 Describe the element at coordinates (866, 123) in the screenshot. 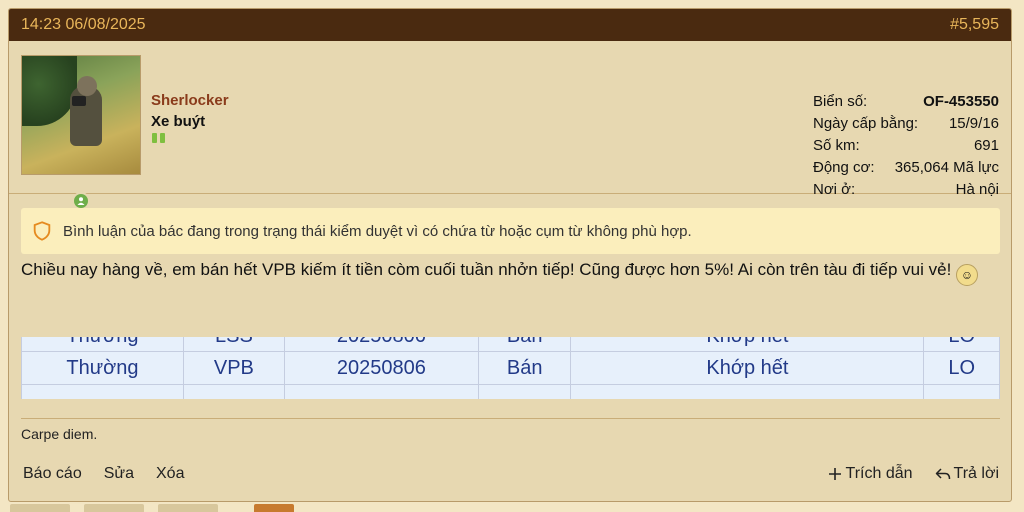

I see `info-label: Ngày cấp bằng:` at that location.